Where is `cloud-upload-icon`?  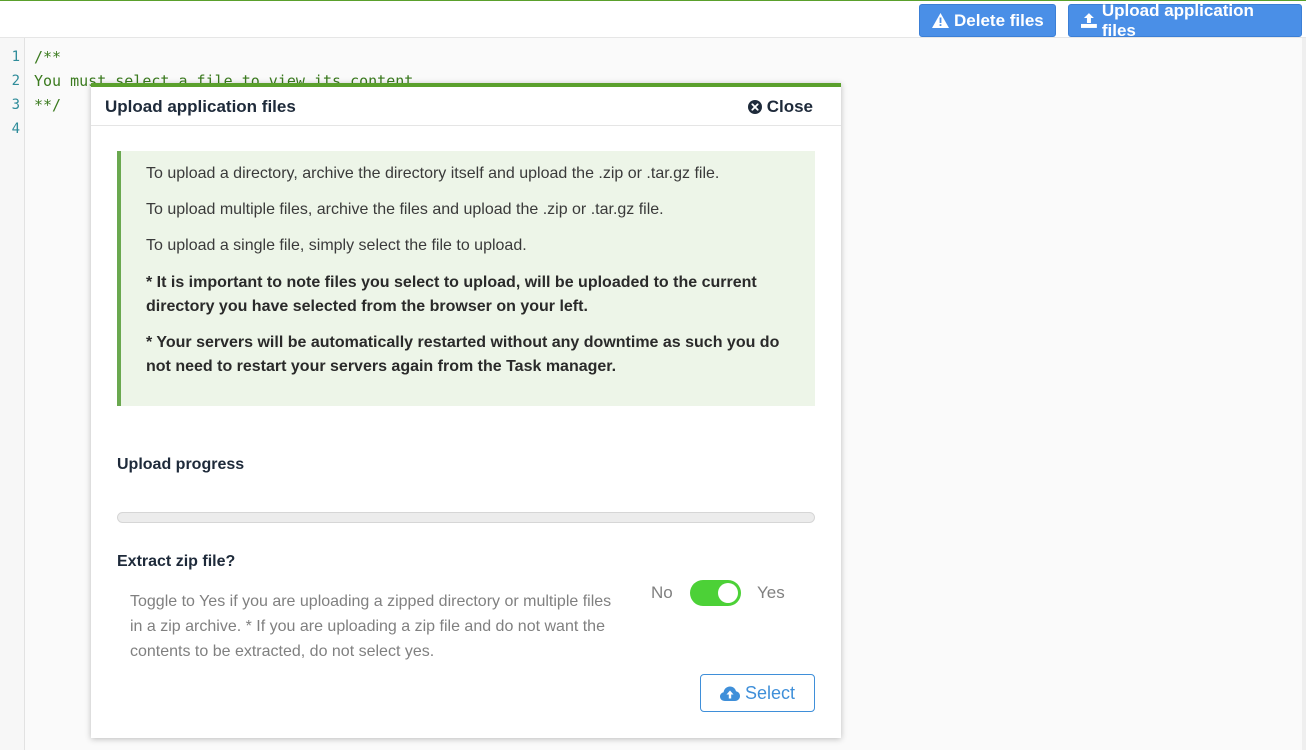 cloud-upload-icon is located at coordinates (729, 693).